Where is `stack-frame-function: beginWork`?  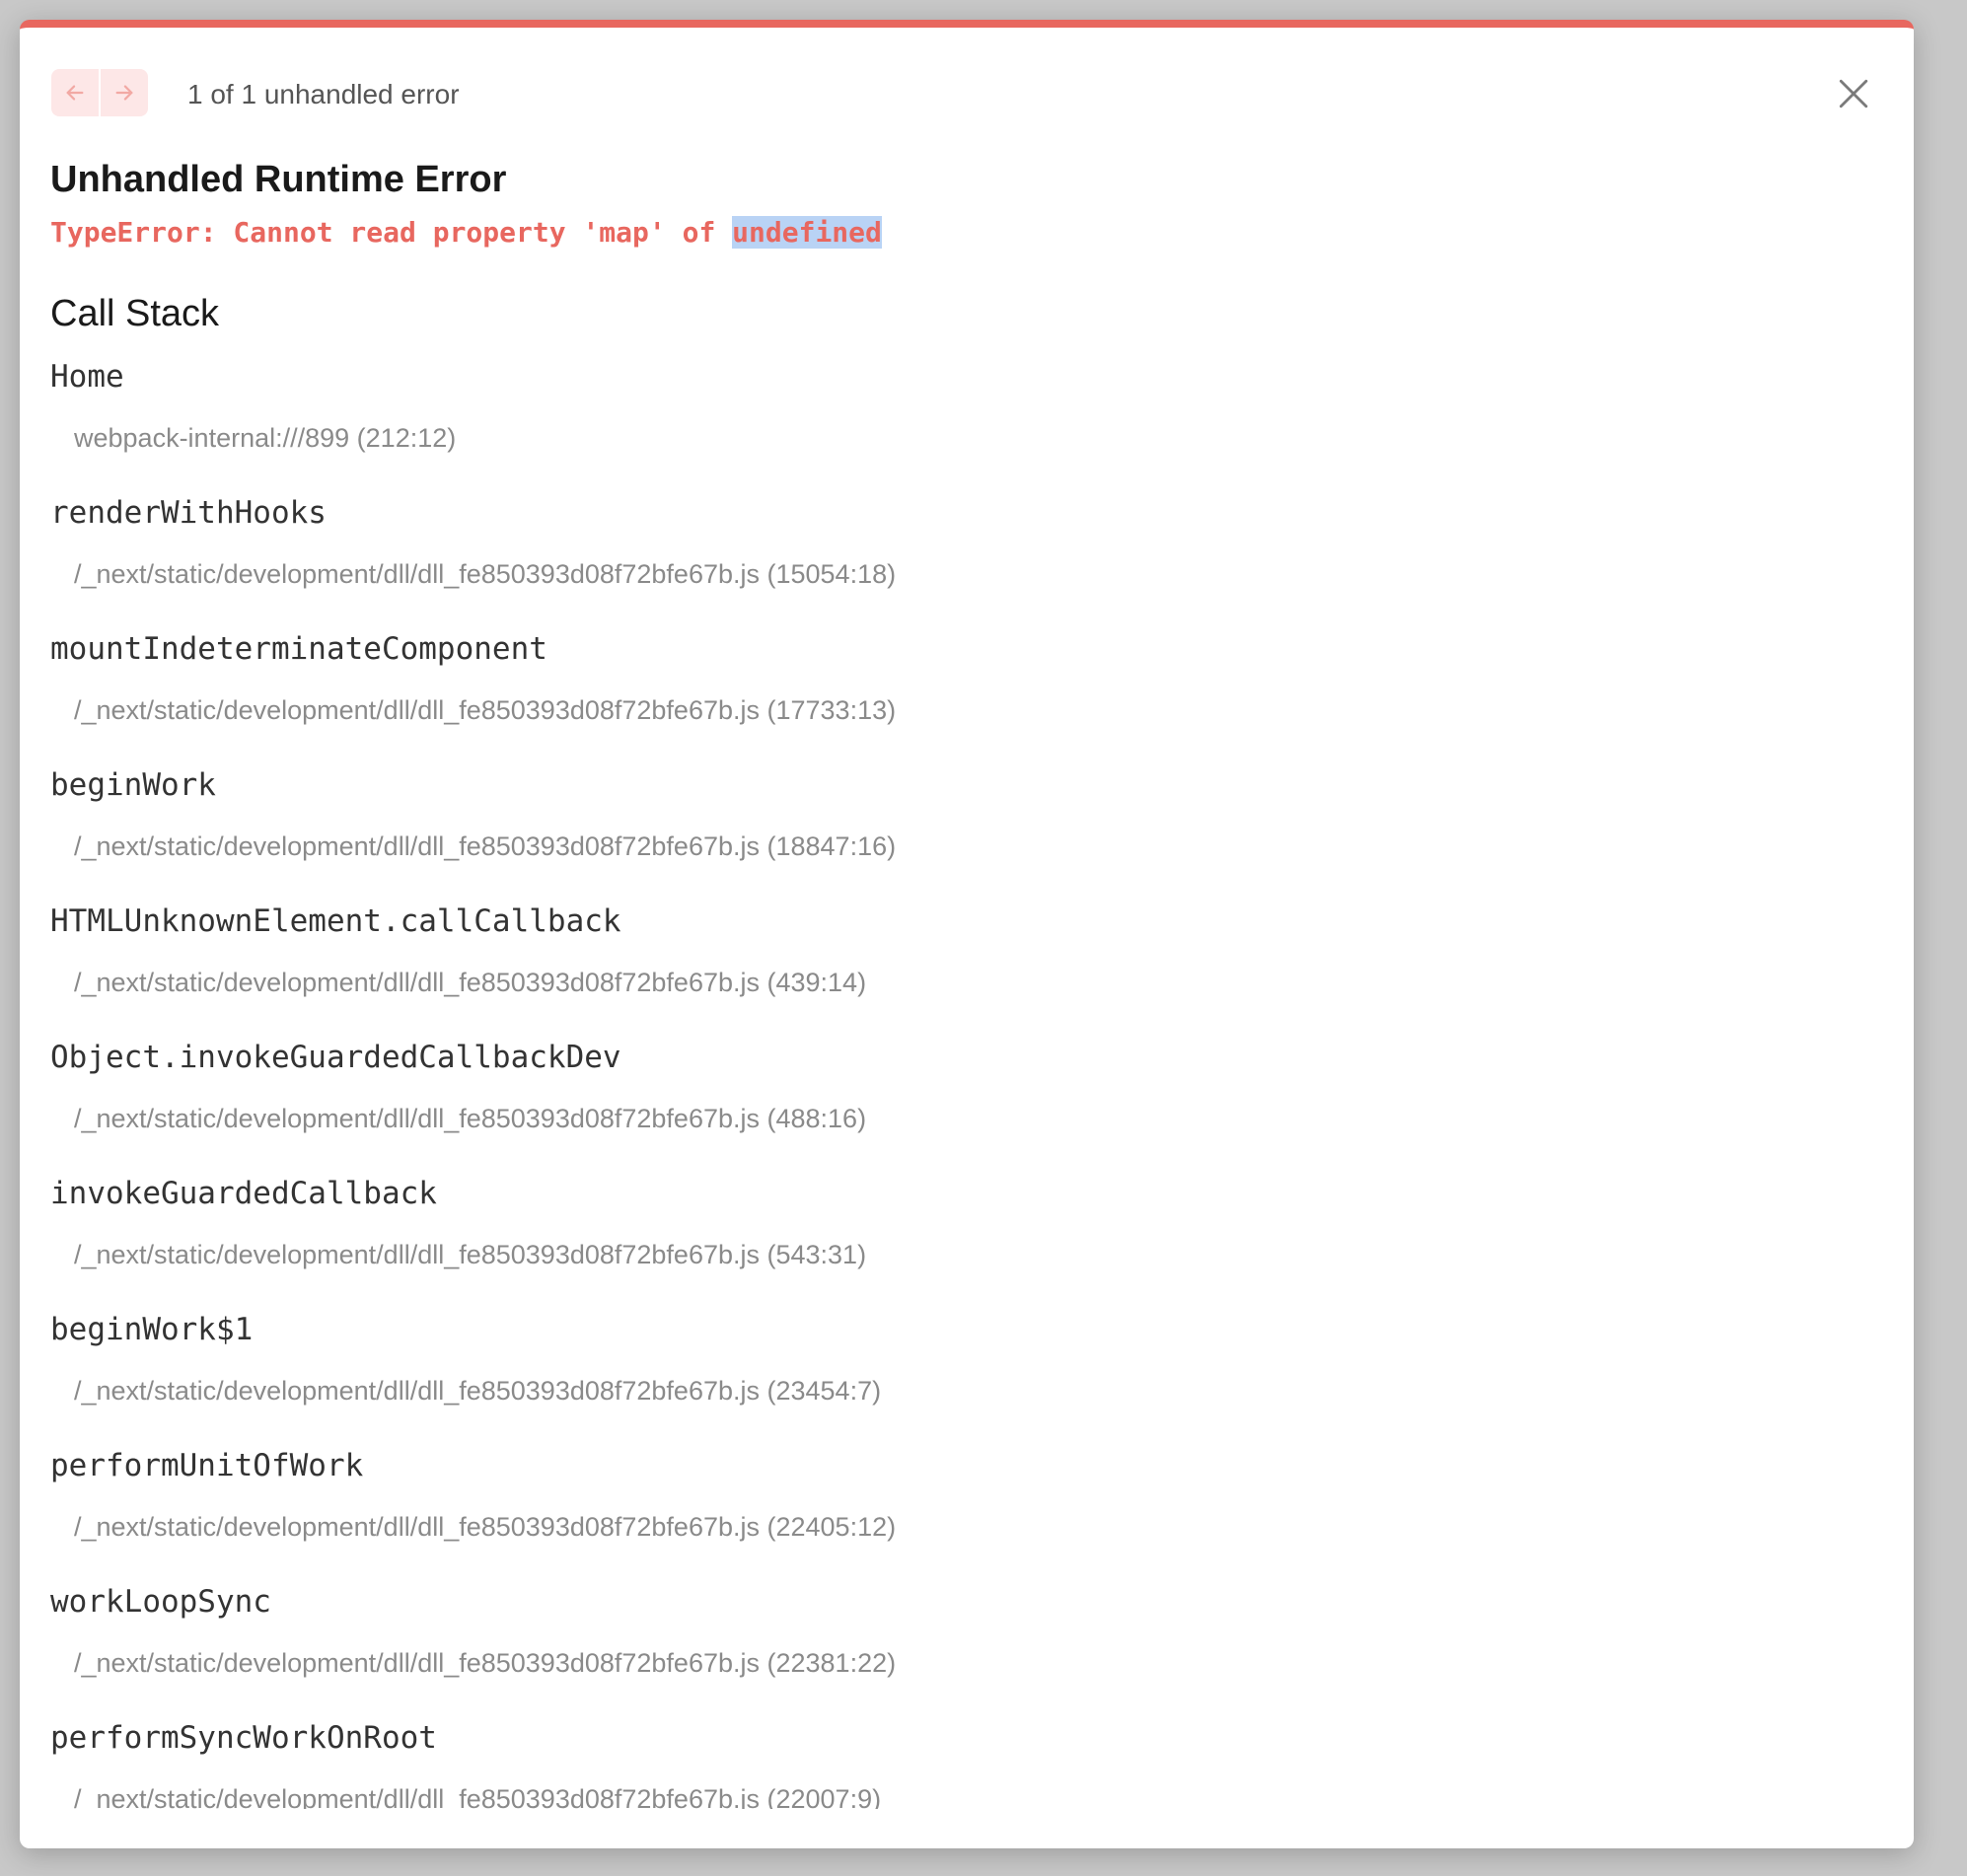
stack-frame-function: beginWork is located at coordinates (133, 785).